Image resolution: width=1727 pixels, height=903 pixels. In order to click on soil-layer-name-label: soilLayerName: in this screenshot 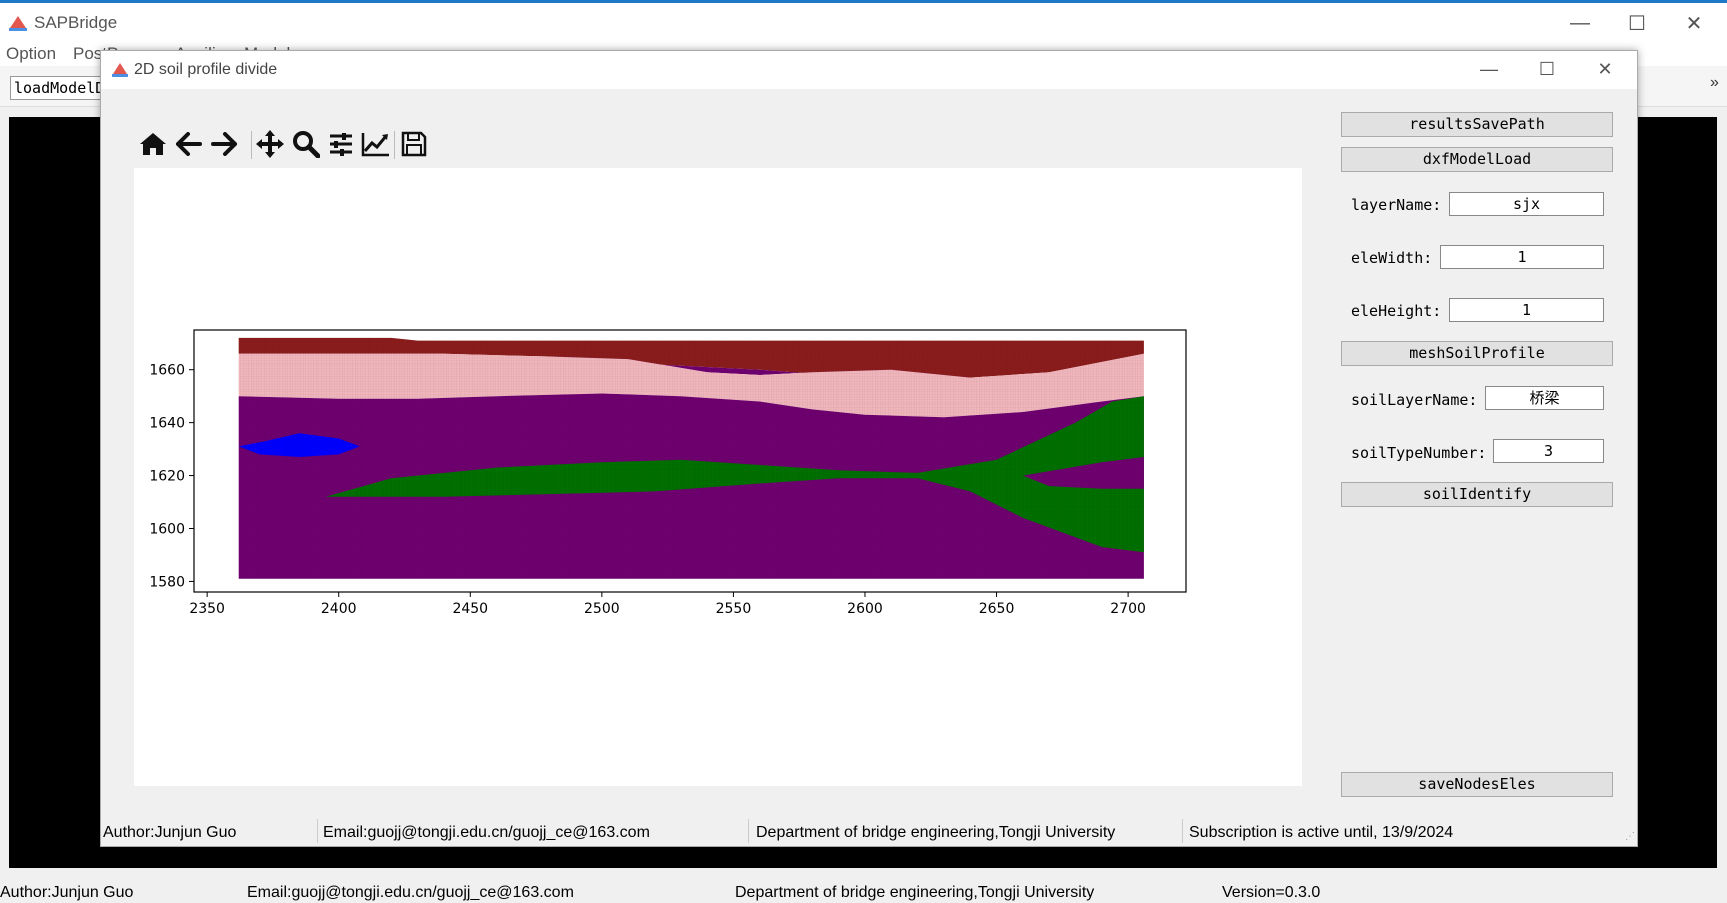, I will do `click(1414, 400)`.